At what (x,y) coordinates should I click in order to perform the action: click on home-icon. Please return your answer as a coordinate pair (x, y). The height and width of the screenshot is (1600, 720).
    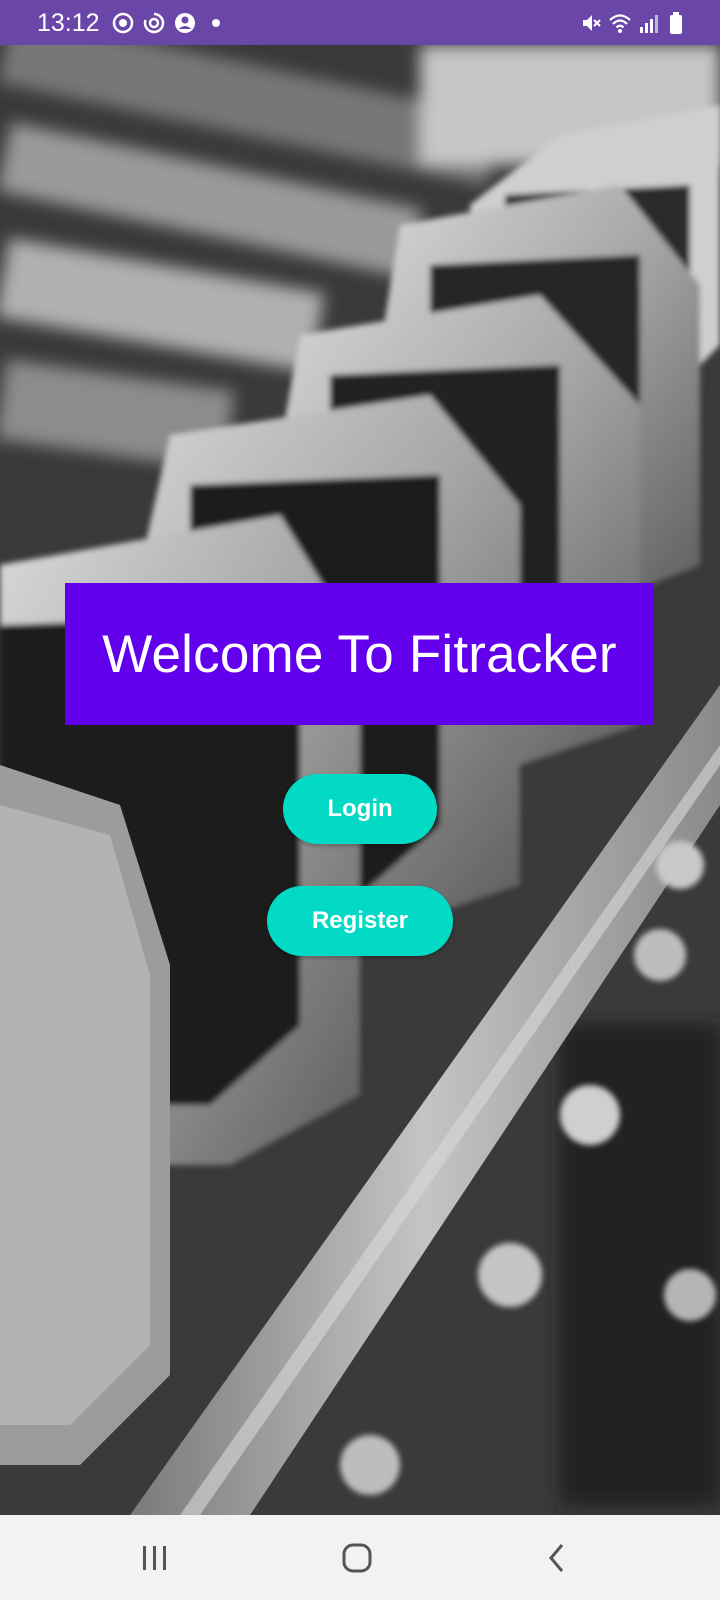
    Looking at the image, I should click on (357, 1557).